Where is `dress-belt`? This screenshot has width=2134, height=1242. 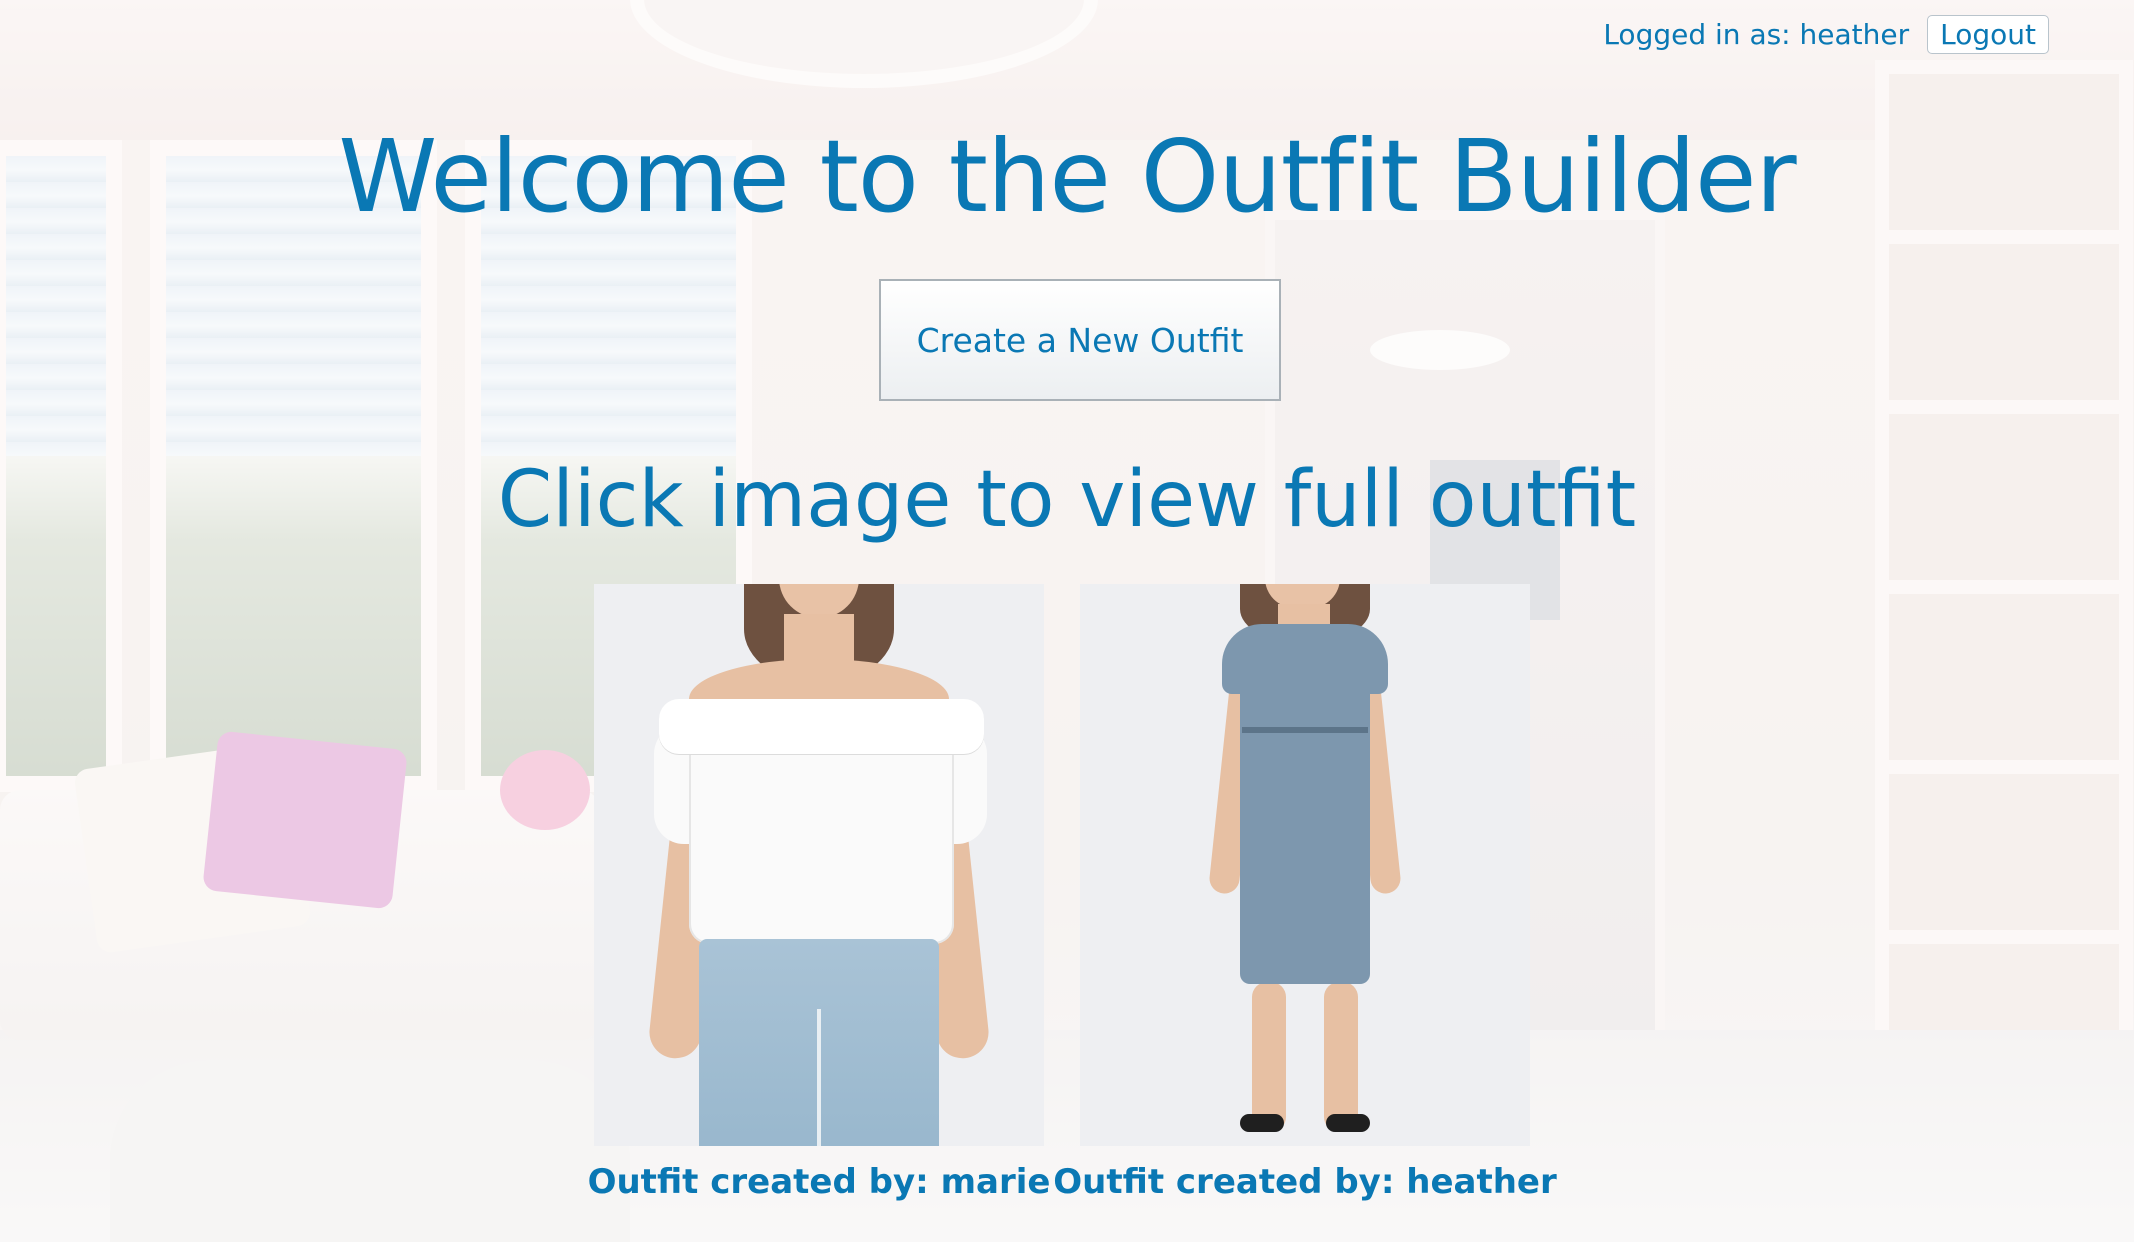 dress-belt is located at coordinates (1305, 730).